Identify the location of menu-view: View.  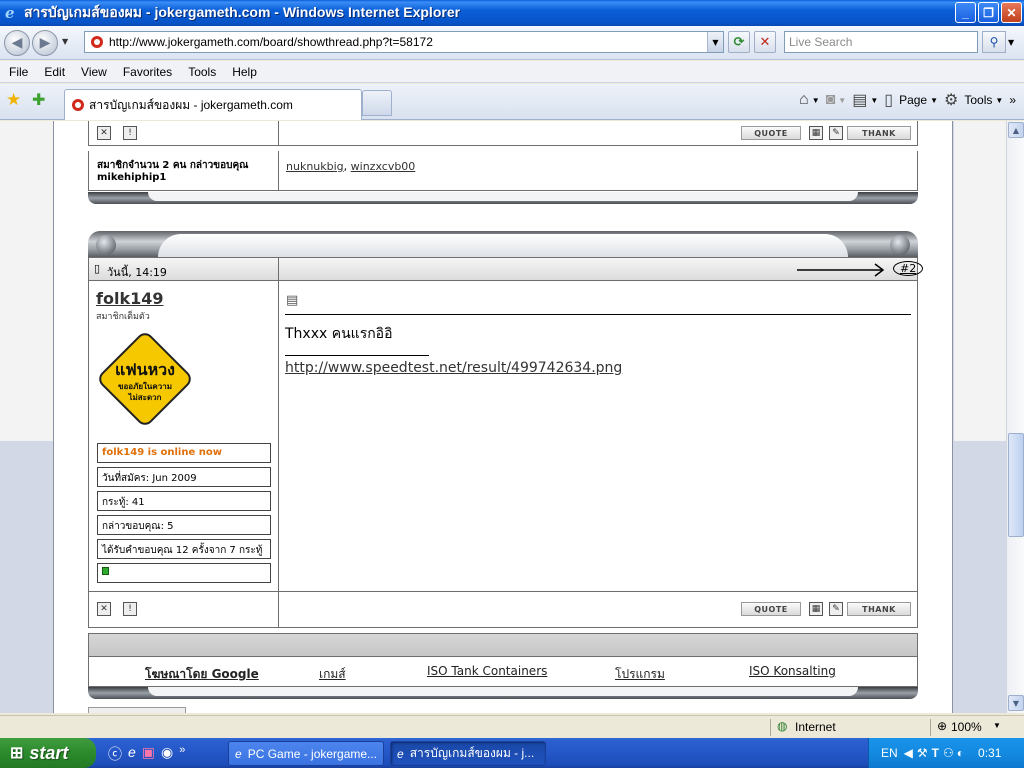
(93, 72).